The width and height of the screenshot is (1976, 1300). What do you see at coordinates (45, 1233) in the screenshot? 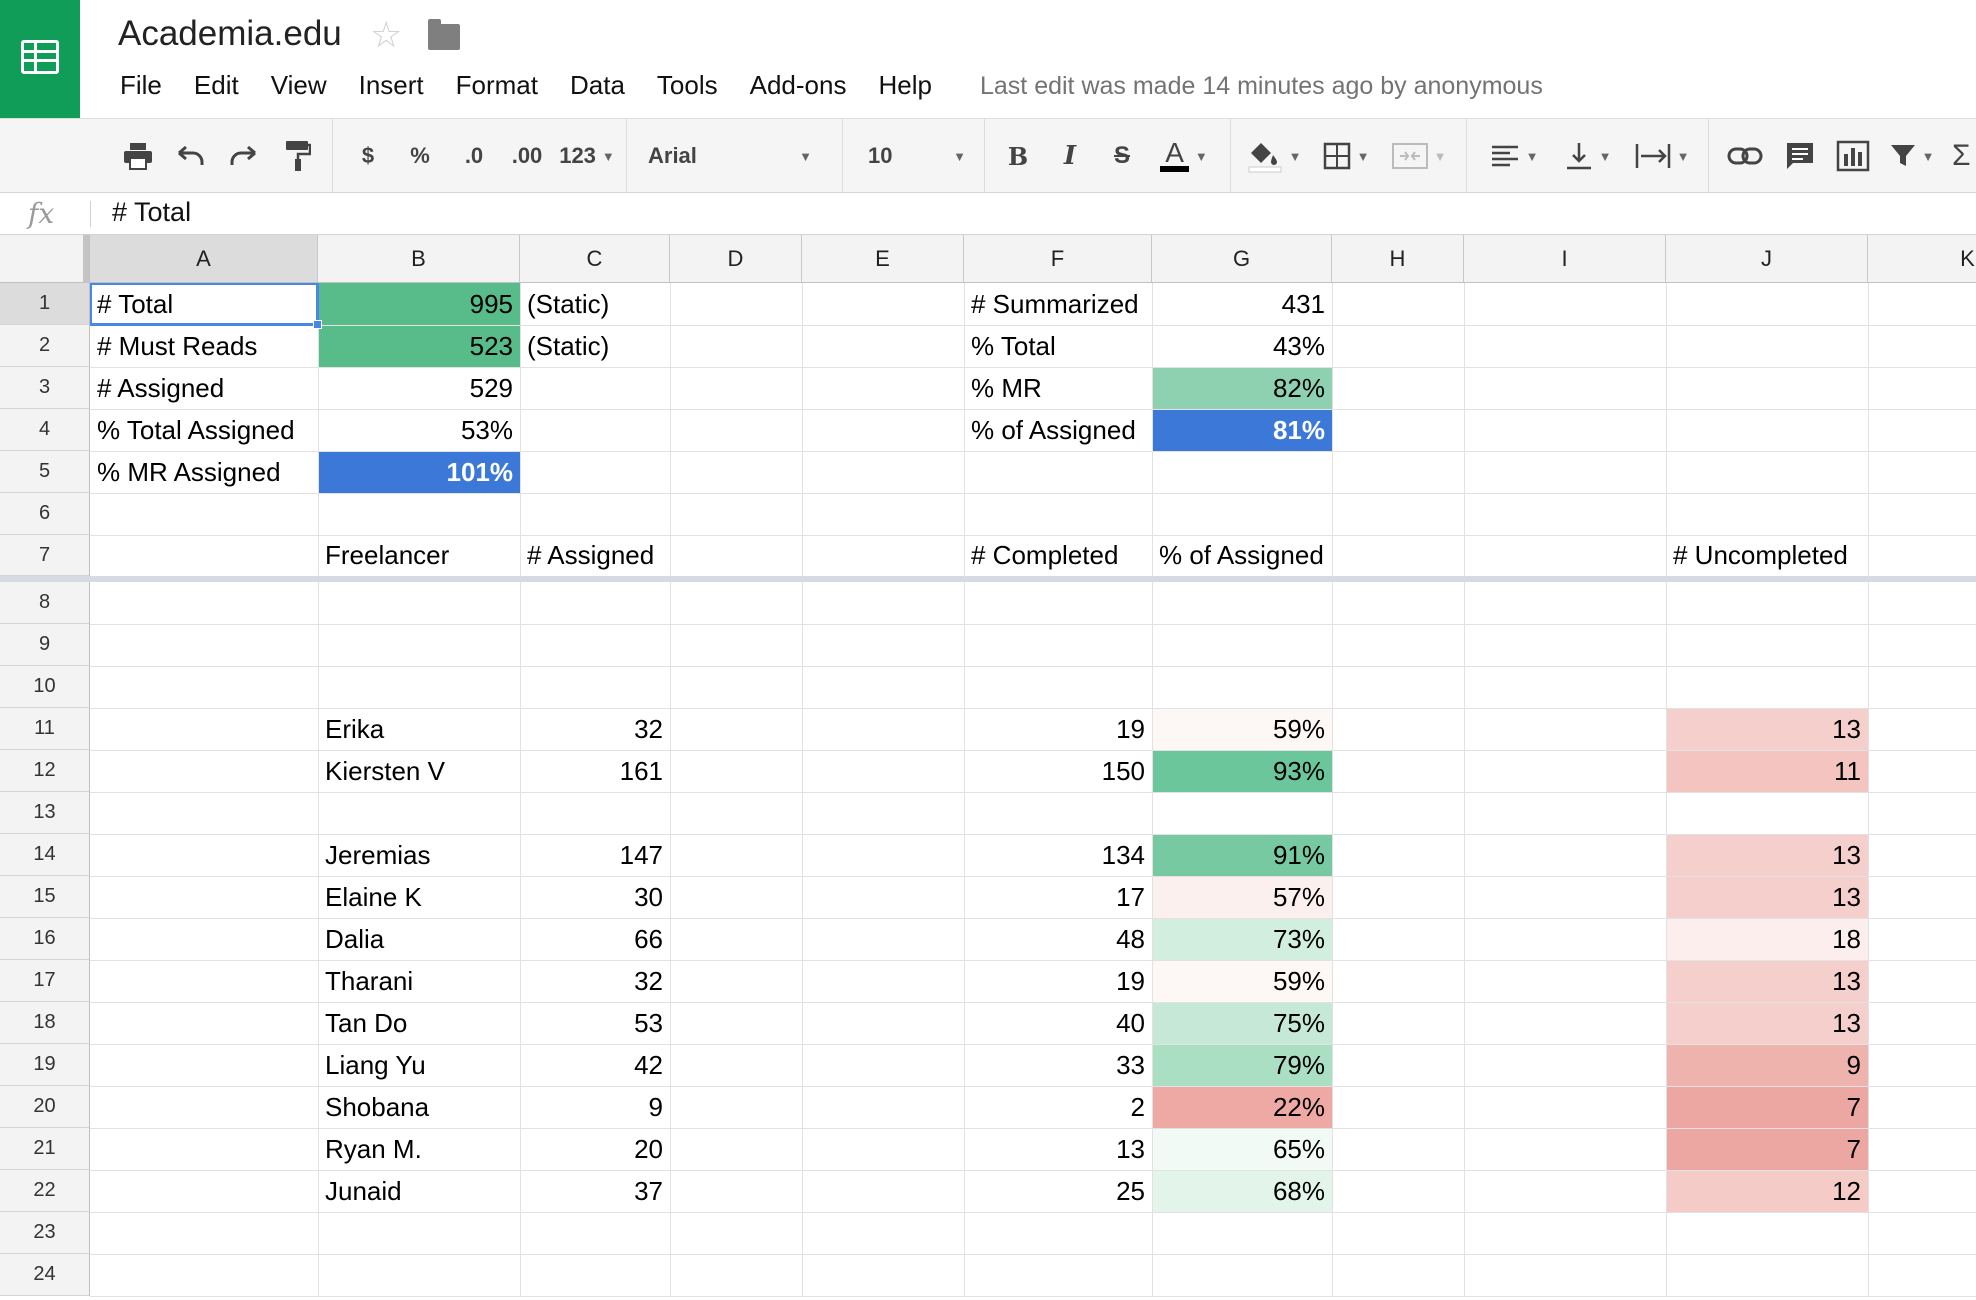
I see `row-header-23: 23` at bounding box center [45, 1233].